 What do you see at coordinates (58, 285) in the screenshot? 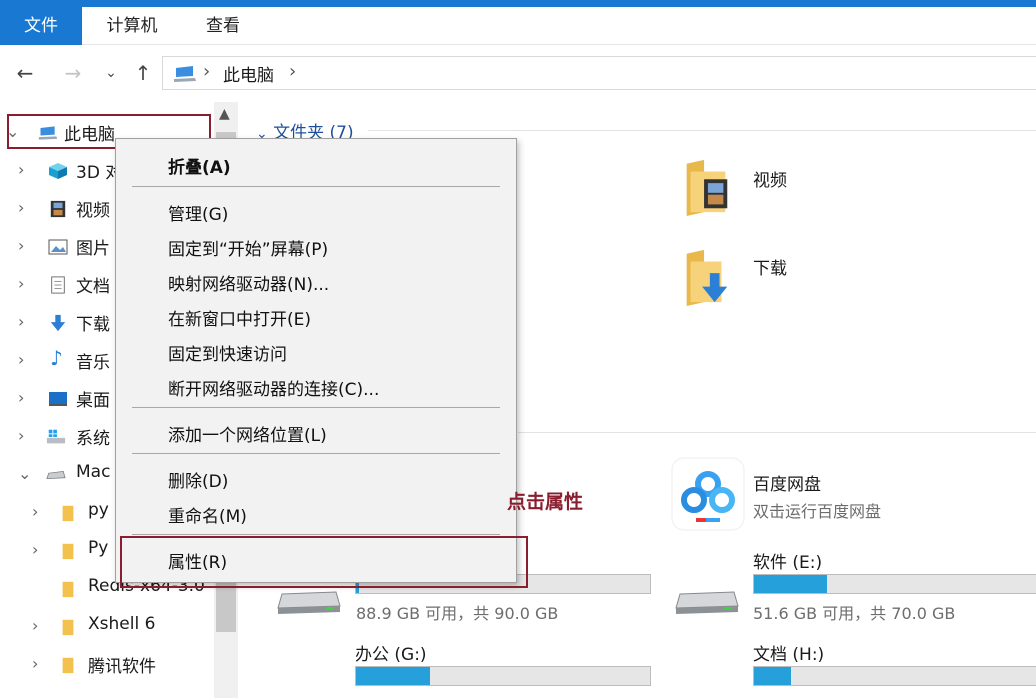
I see `document-icon` at bounding box center [58, 285].